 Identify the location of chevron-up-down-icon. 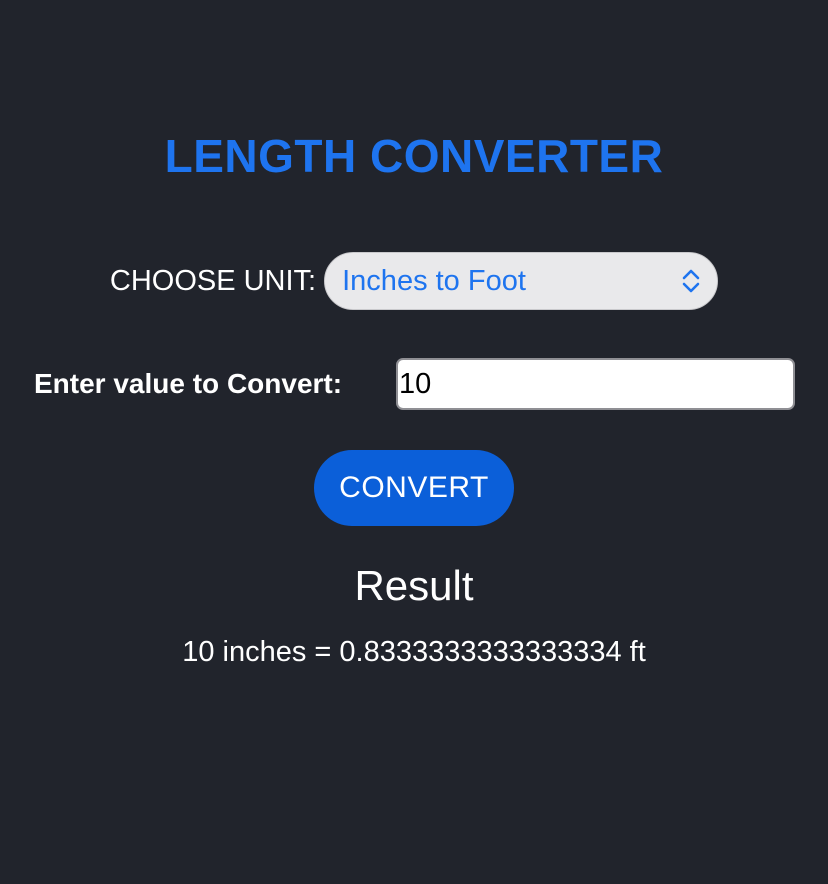
(691, 281).